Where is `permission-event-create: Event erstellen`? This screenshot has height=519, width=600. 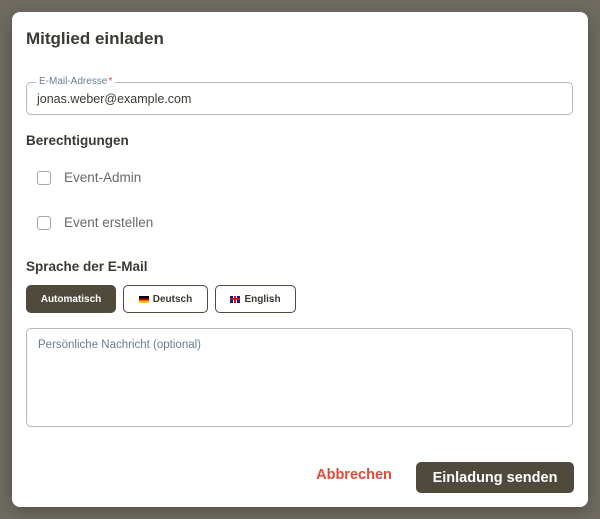 permission-event-create: Event erstellen is located at coordinates (95, 222).